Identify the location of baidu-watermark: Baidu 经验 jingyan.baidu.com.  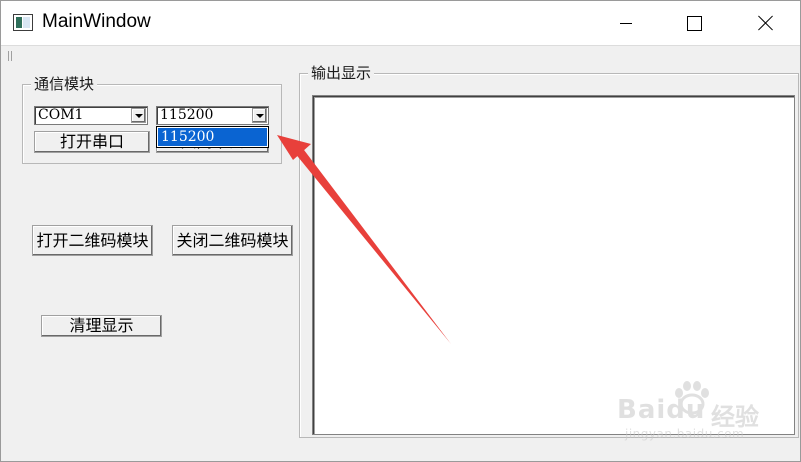
(703, 412).